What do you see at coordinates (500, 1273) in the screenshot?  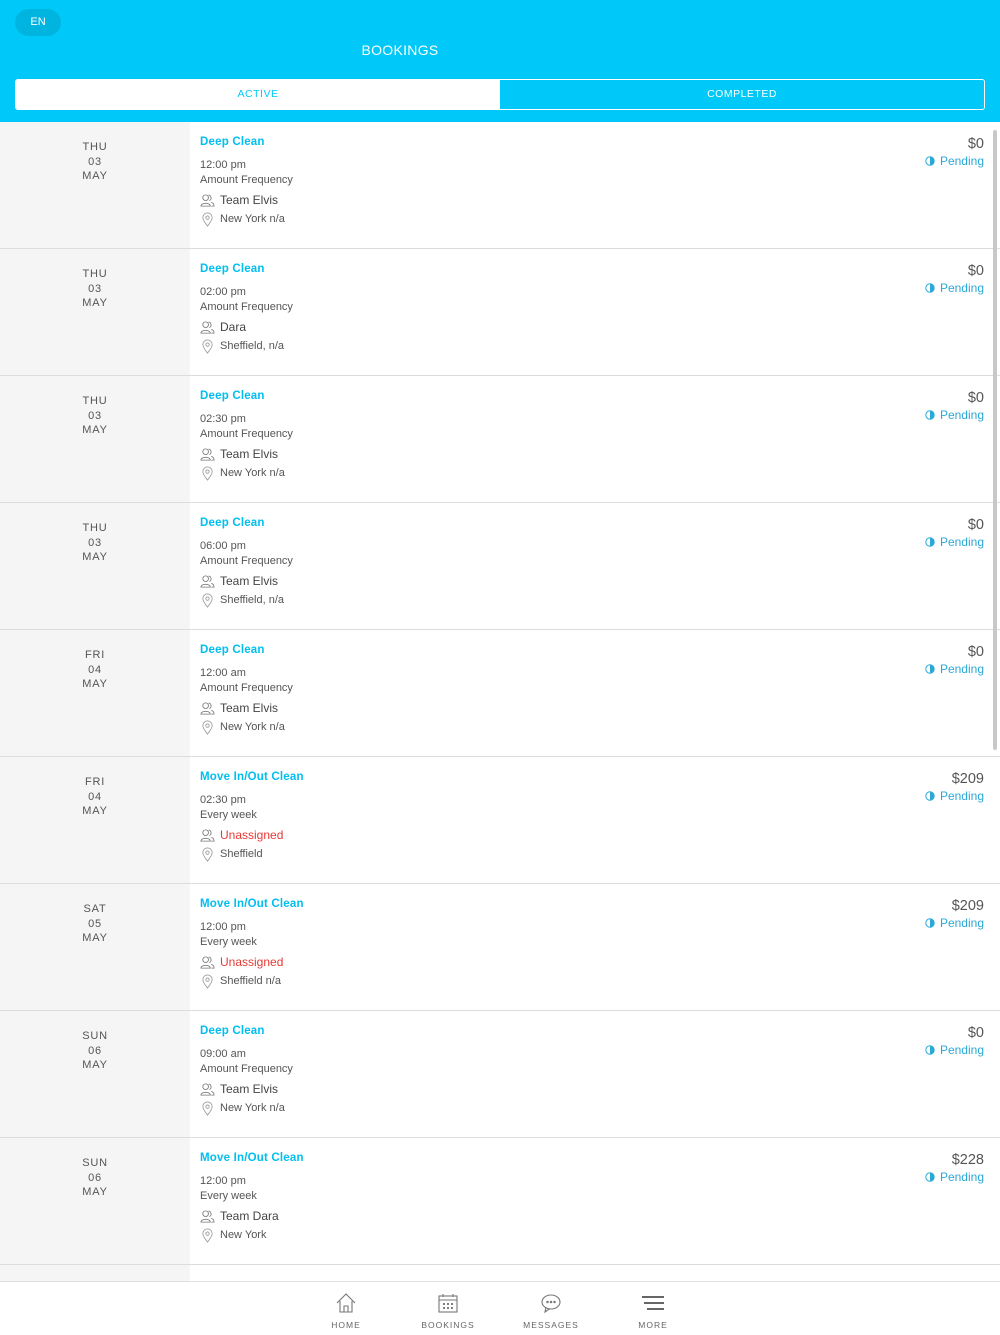 I see `booking-row-partial` at bounding box center [500, 1273].